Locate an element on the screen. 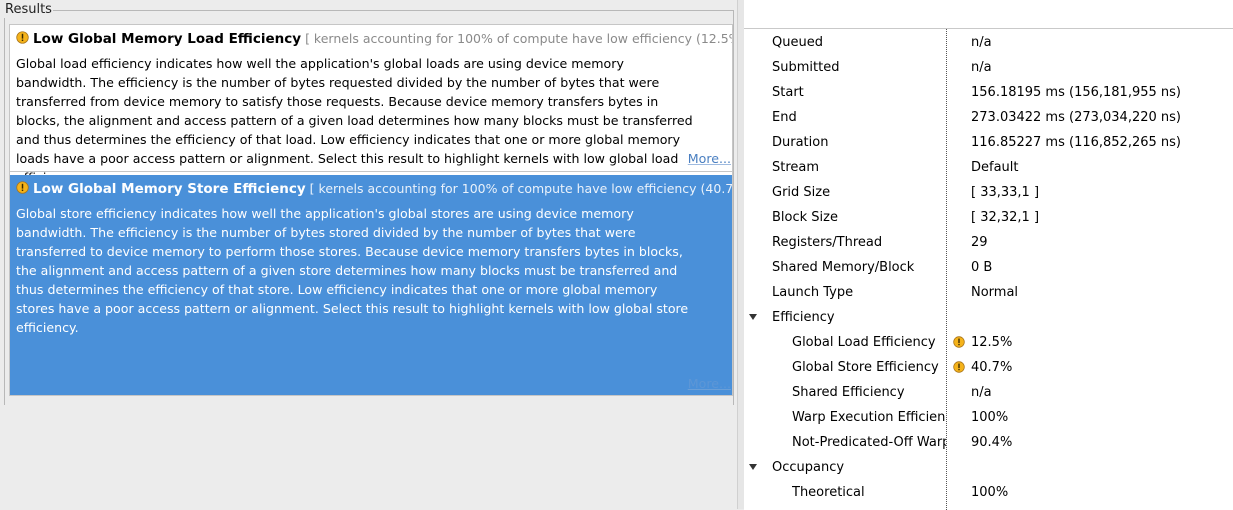  property-row-warp-execution-efficiency: Warp Execution Efficiency 100% is located at coordinates (988, 417).